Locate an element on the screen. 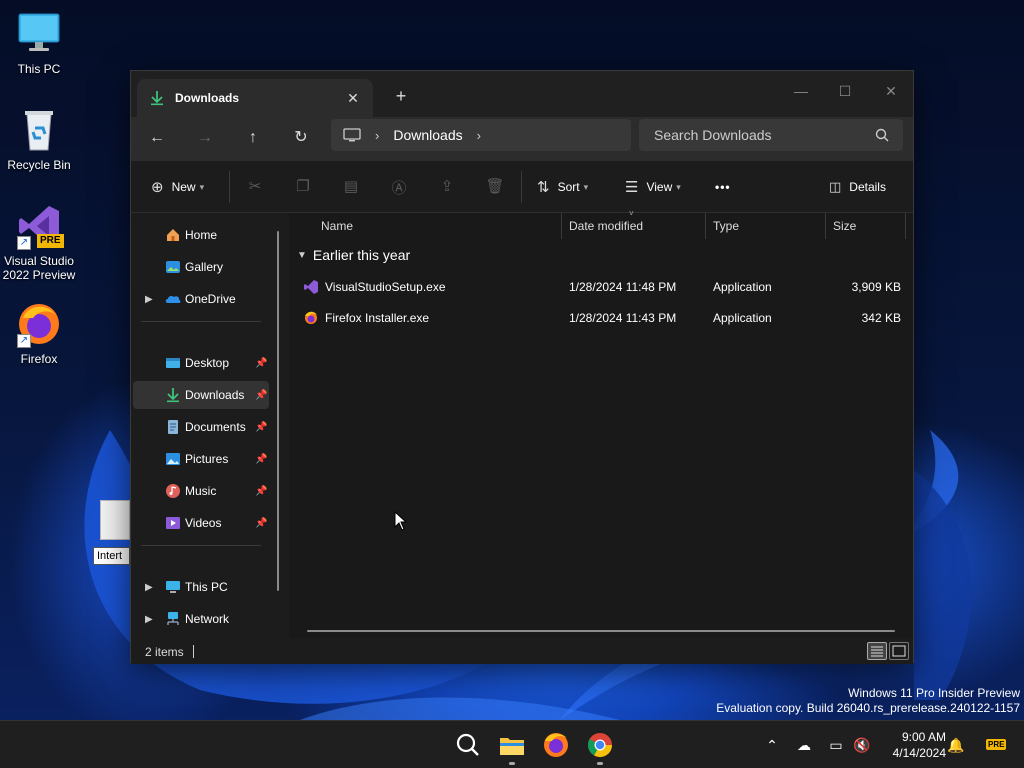  network-icon: ▭ is located at coordinates (836, 745).